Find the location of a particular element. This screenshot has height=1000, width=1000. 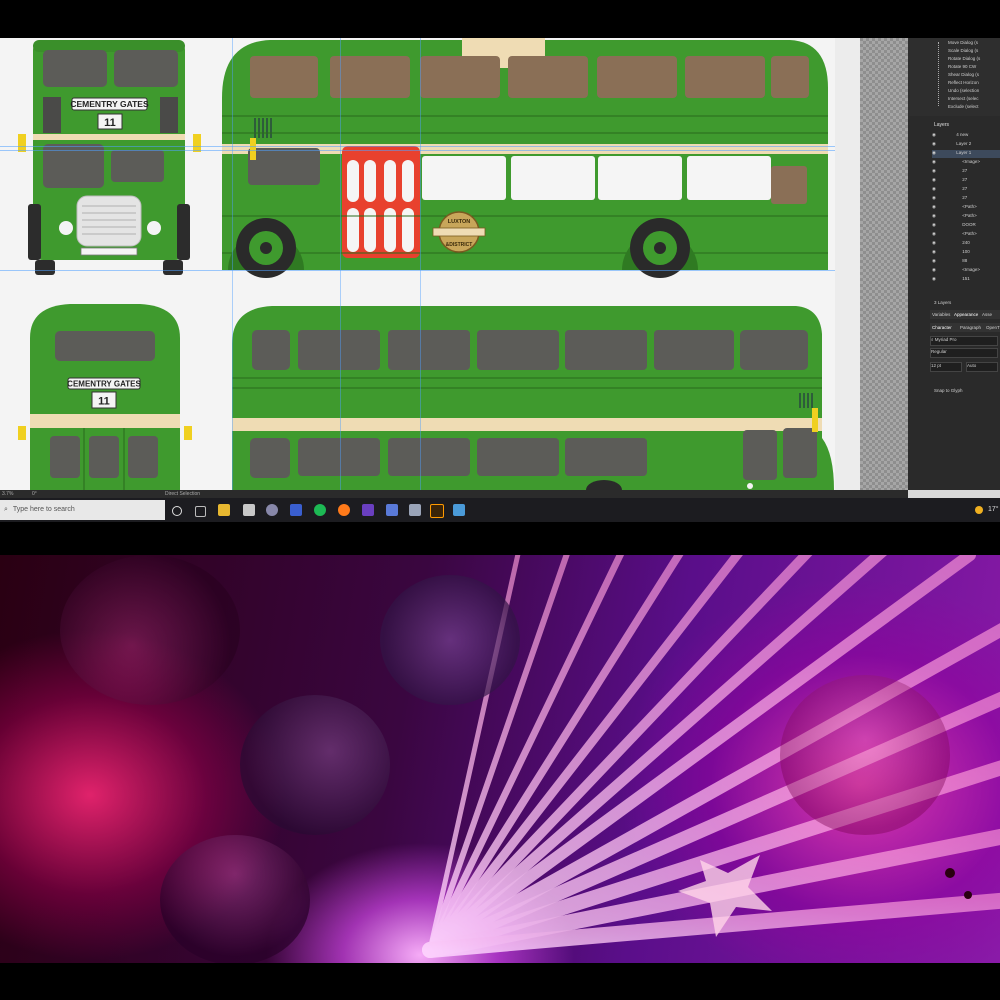

badge-top-text: LUXTON is located at coordinates (459, 222).